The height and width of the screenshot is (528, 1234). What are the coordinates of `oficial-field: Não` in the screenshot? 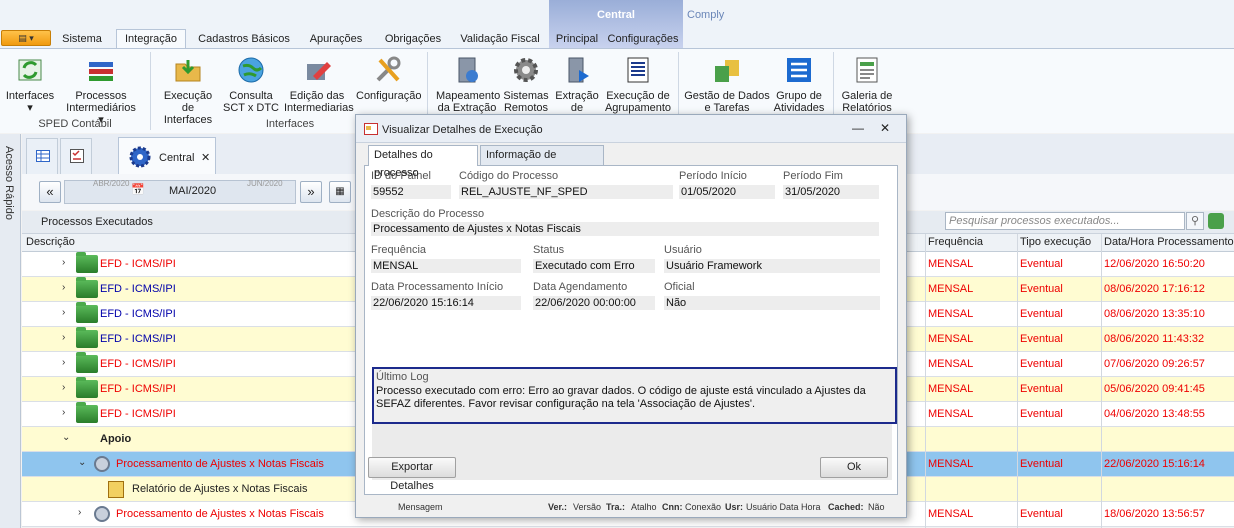 It's located at (772, 303).